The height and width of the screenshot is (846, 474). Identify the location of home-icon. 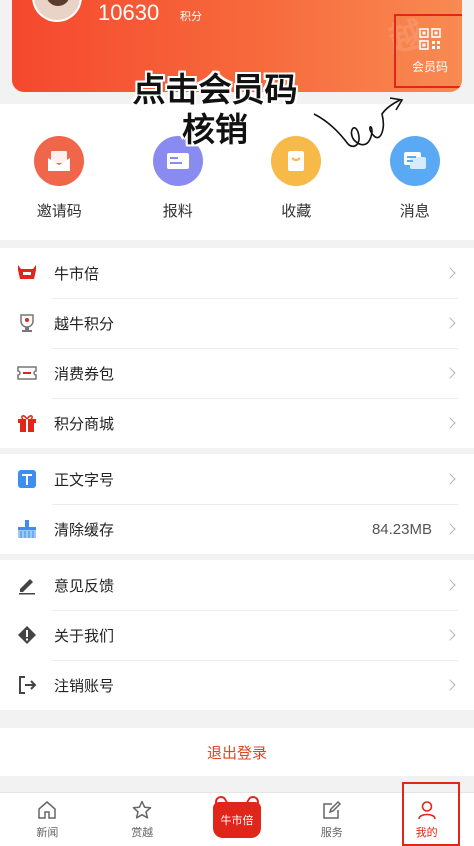
(47, 809).